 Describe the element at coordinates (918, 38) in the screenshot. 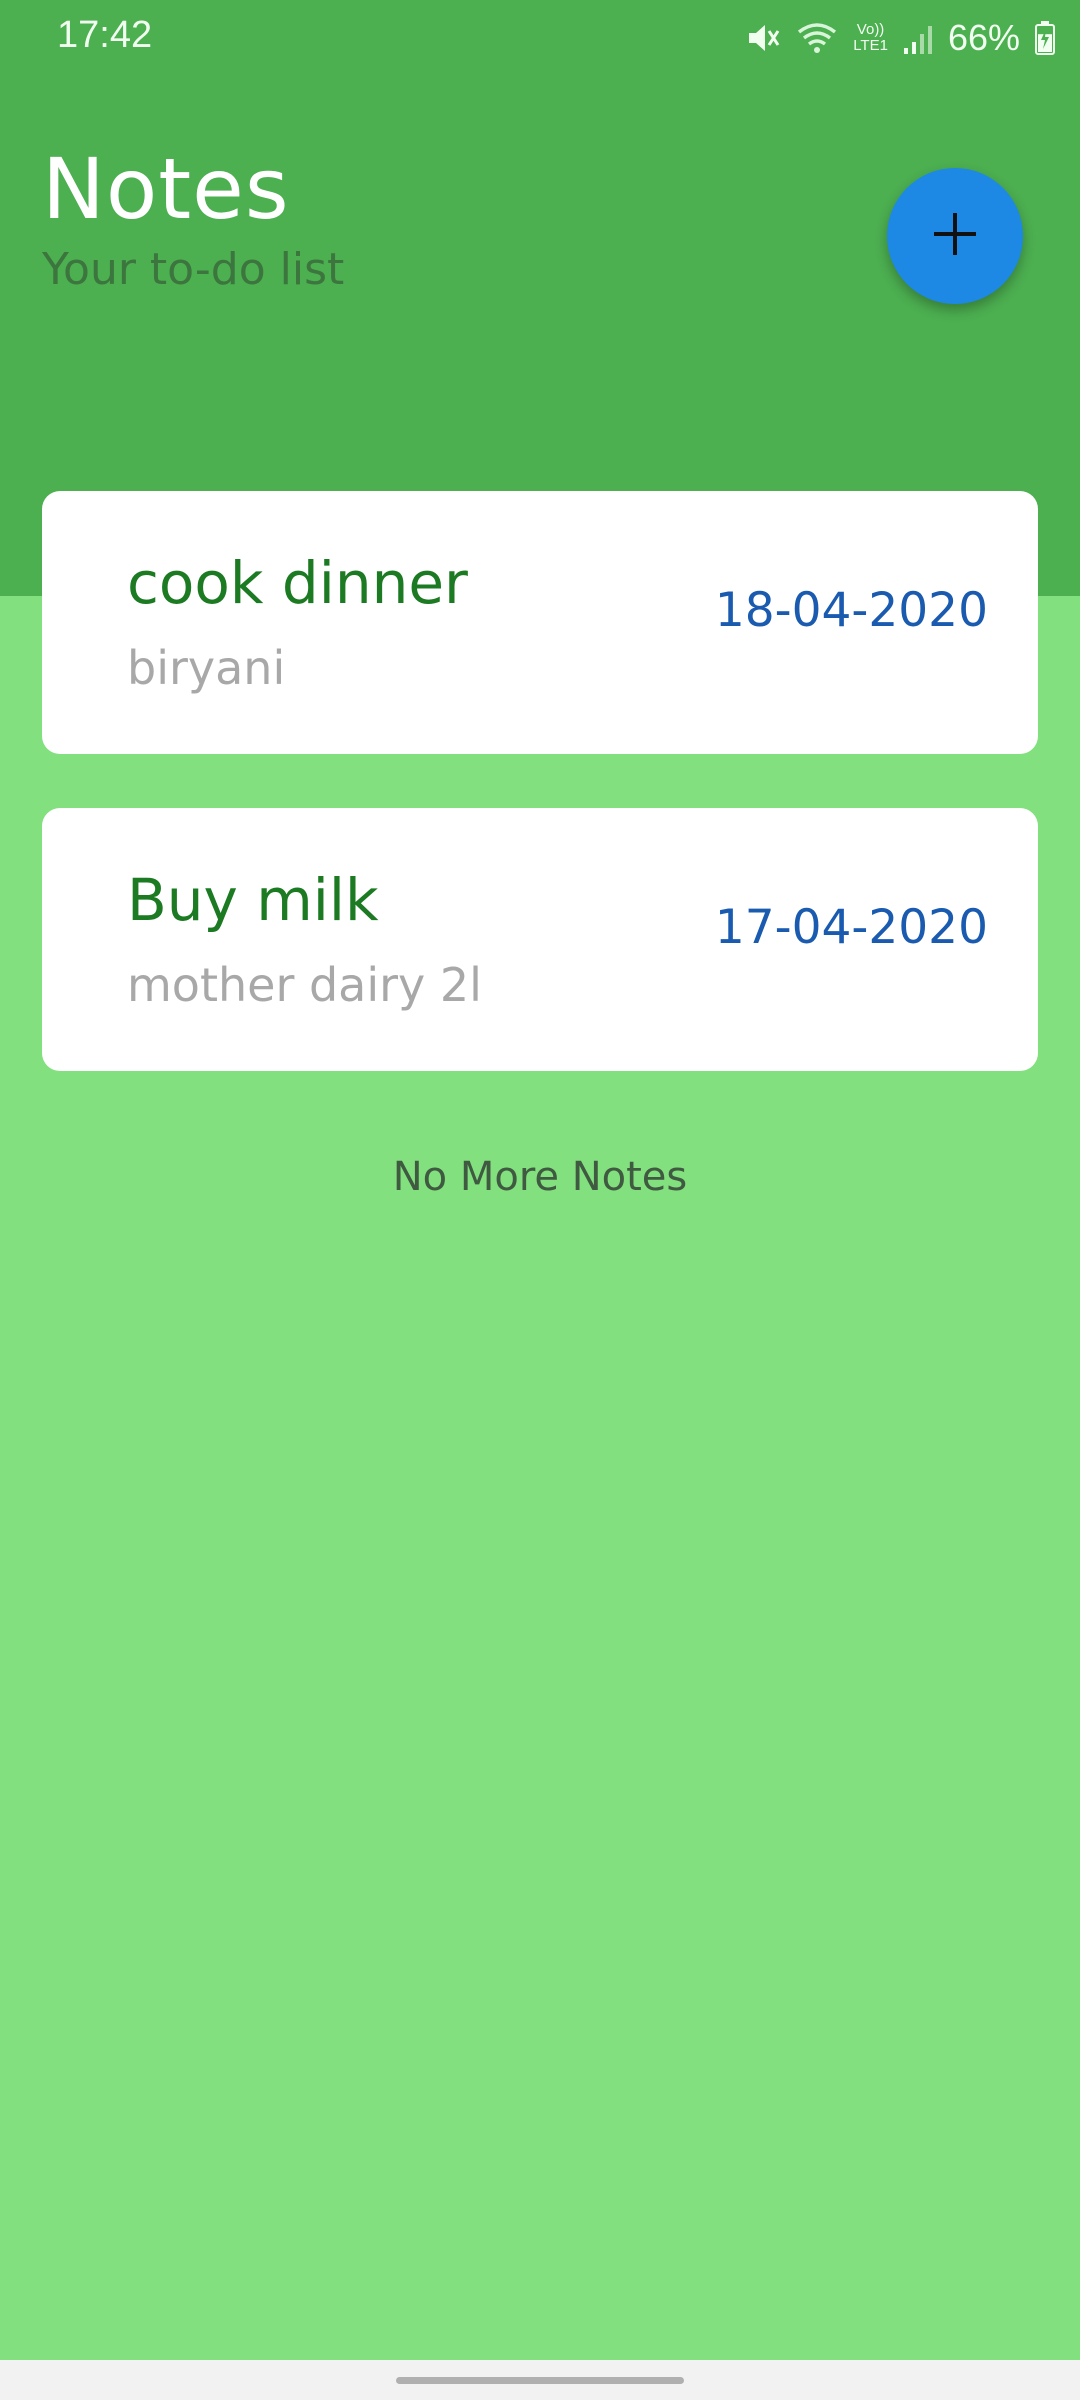

I see `signal-icon` at that location.